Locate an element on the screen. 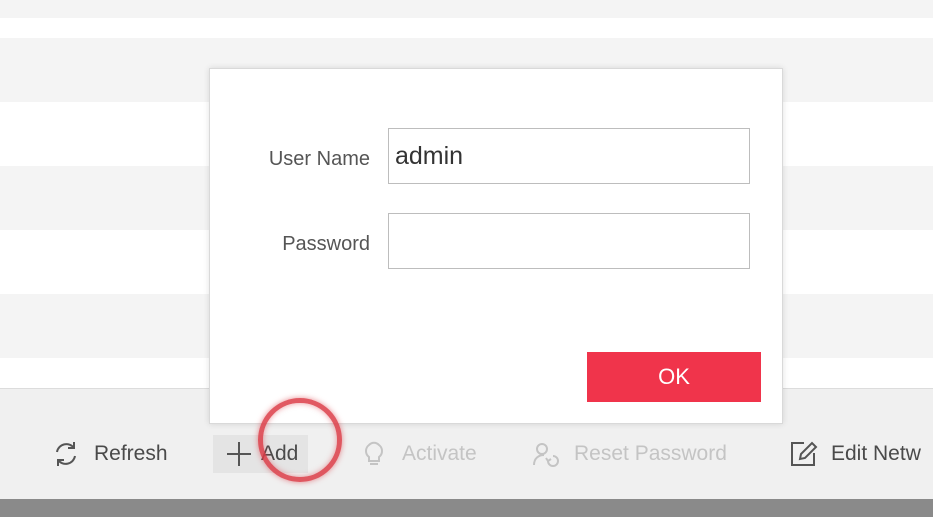 The image size is (933, 517). reset-password-button: Reset Password is located at coordinates (628, 454).